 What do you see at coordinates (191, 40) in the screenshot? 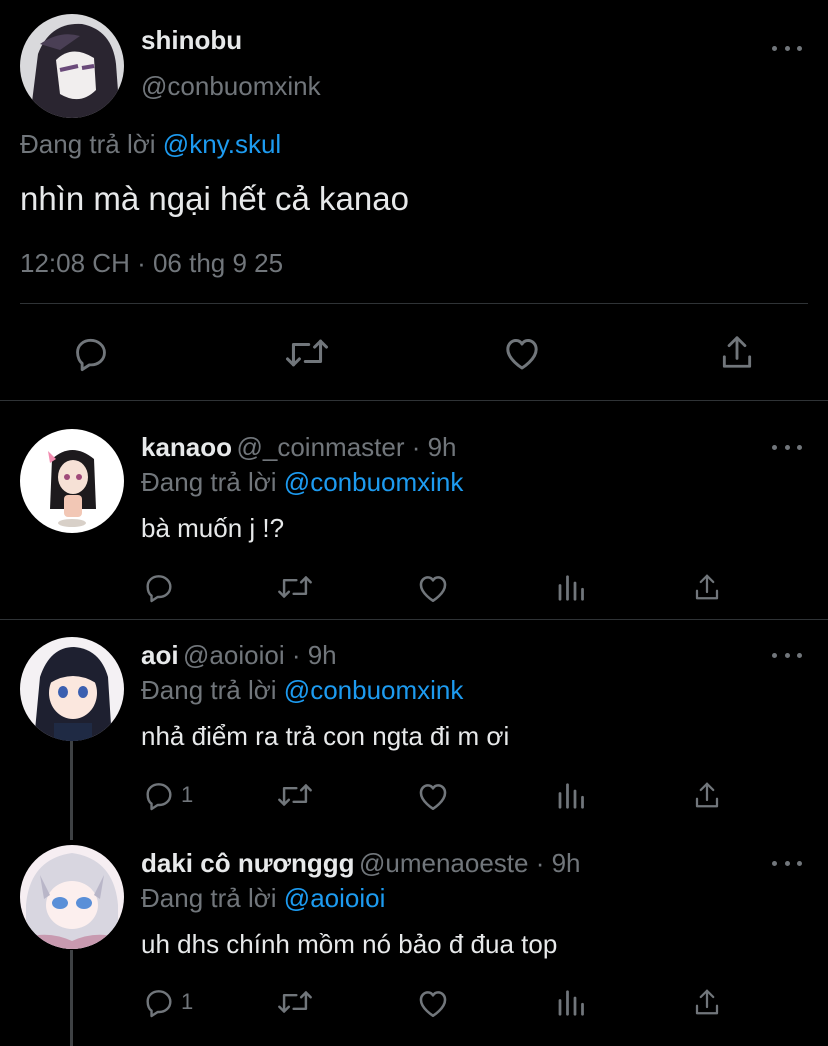
I see `main-display-name: shinobu` at bounding box center [191, 40].